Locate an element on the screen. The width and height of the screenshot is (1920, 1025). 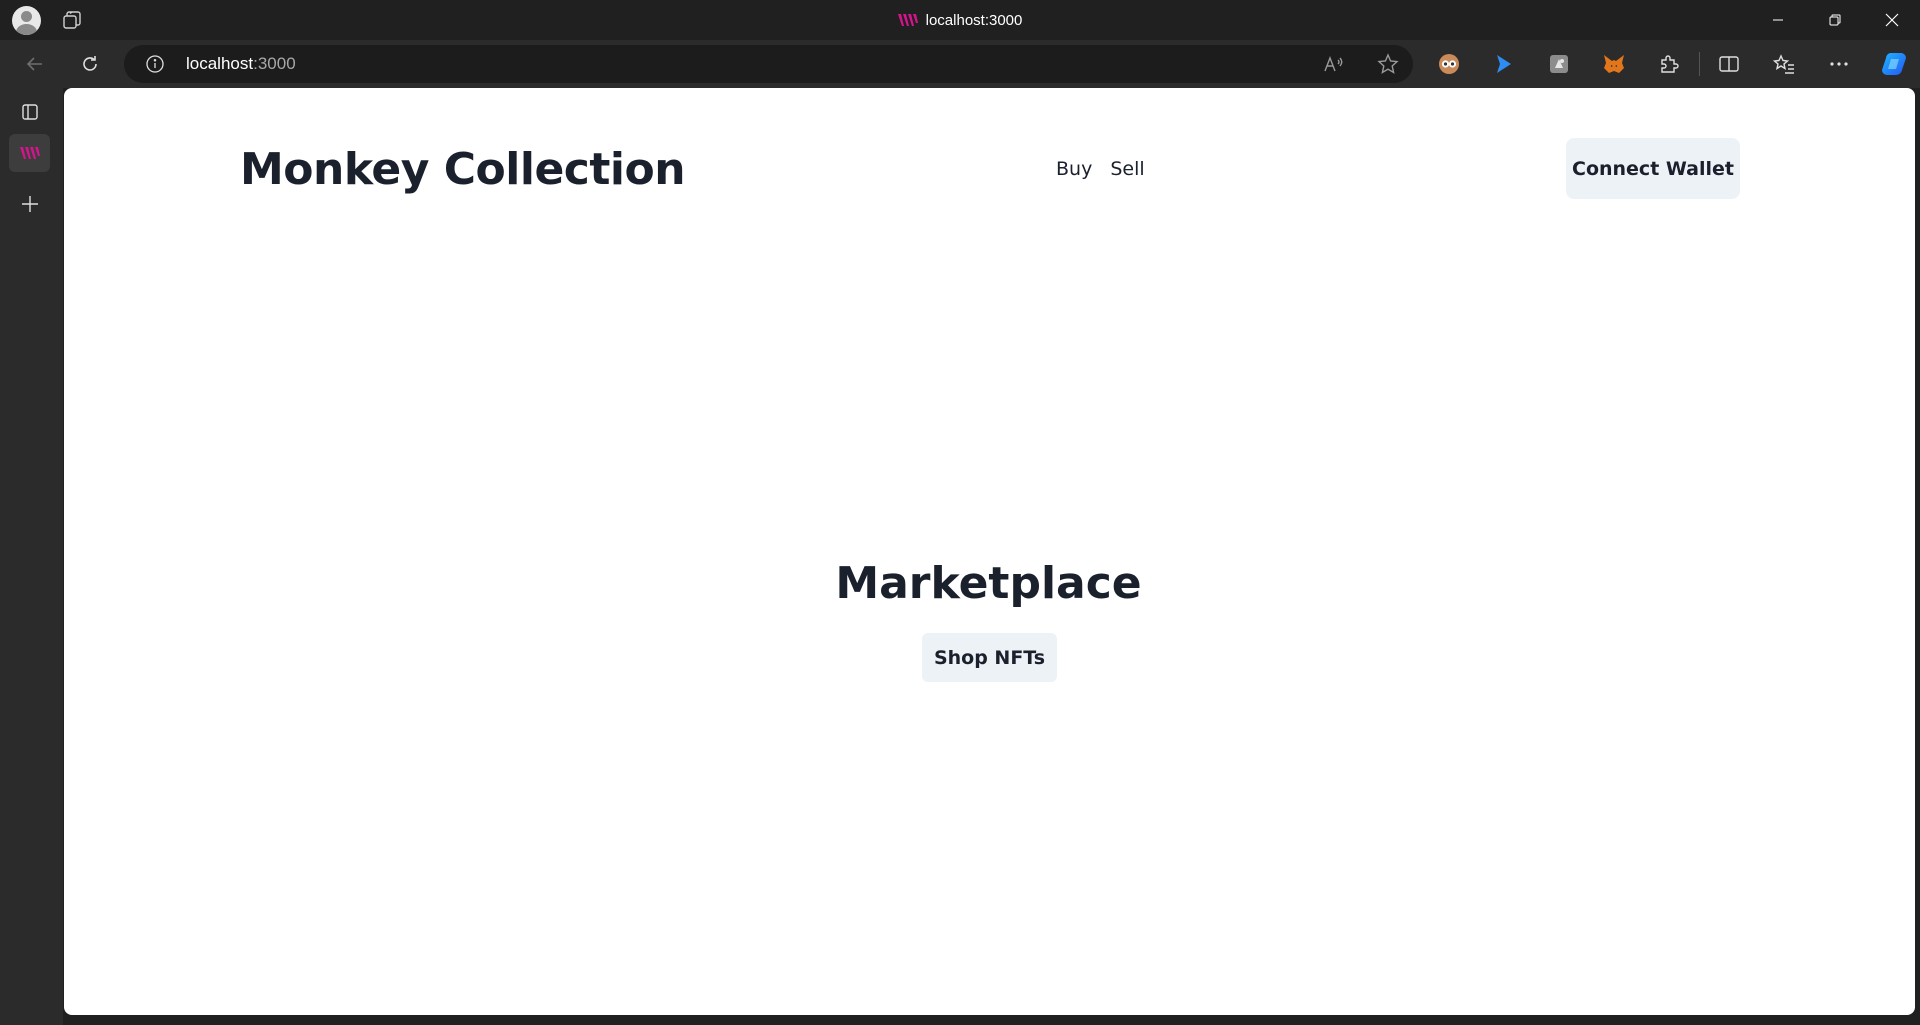
restore-button is located at coordinates (1834, 20).